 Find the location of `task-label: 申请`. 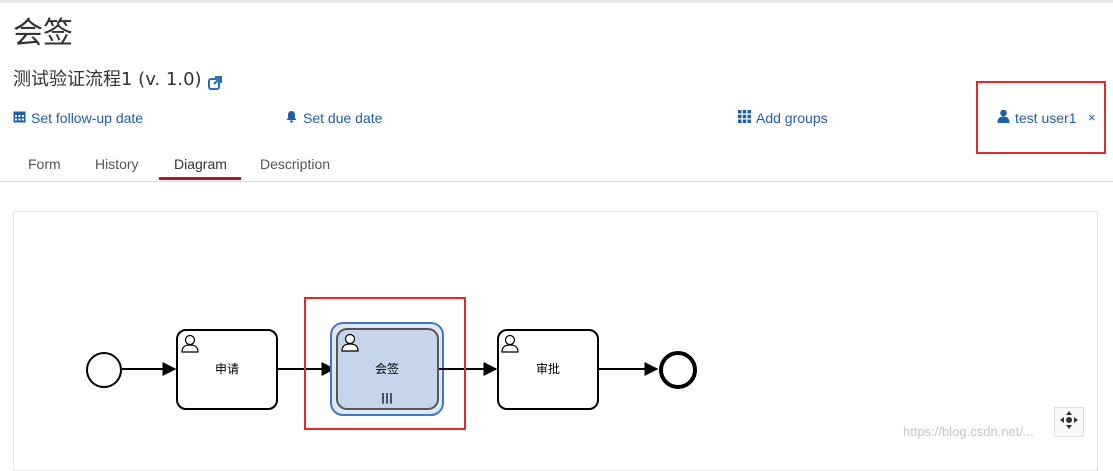

task-label: 申请 is located at coordinates (227, 369).